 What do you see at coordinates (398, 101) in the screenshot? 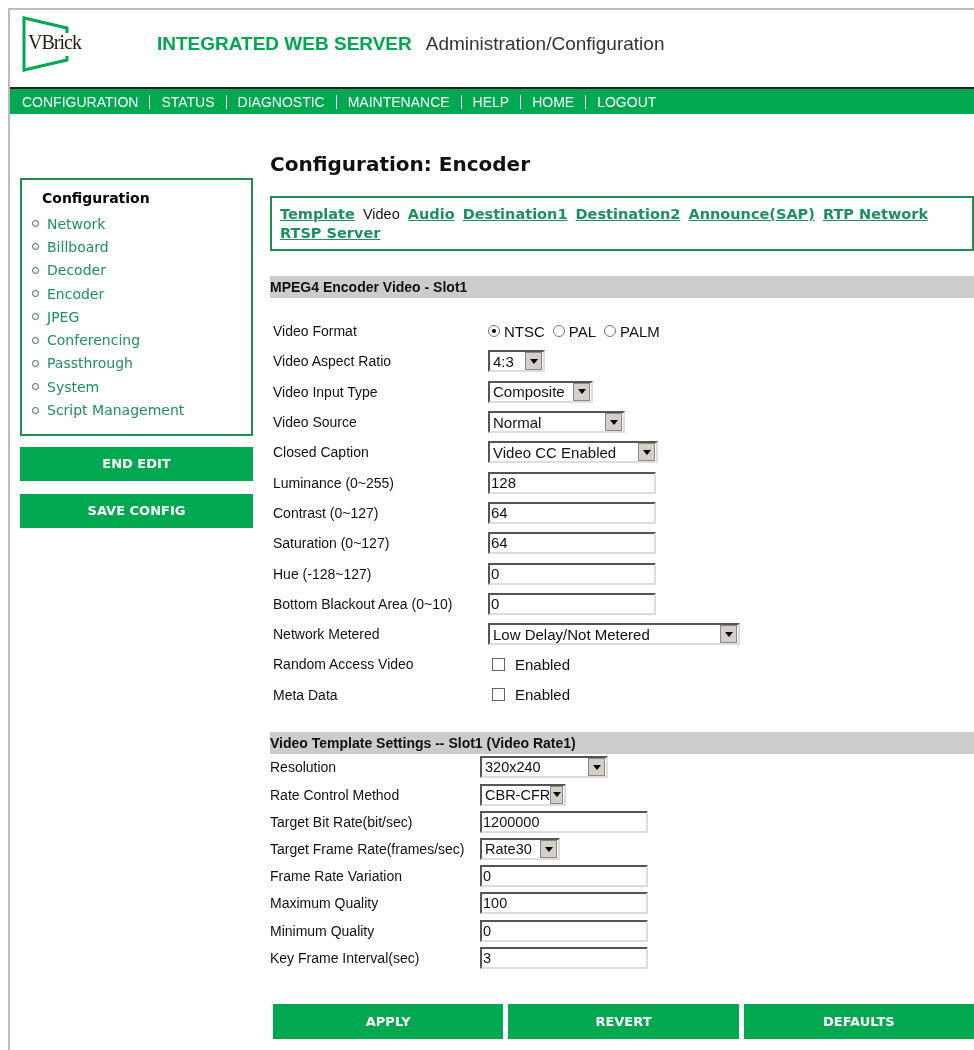
I see `nav-link: MAINTENANCE` at bounding box center [398, 101].